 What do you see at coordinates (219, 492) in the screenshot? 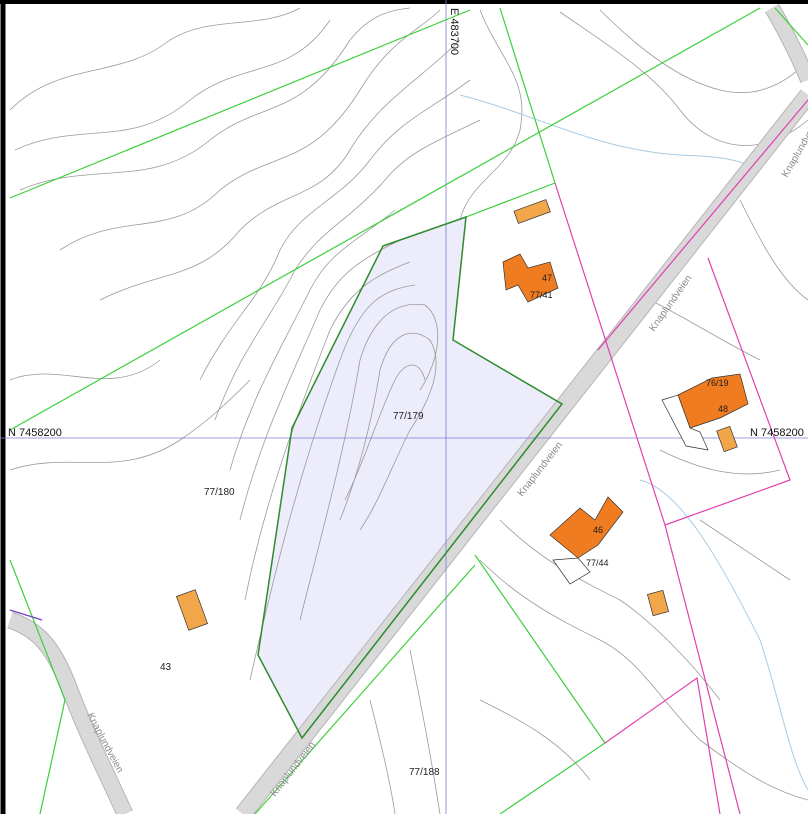
I see `parcel-label-west: 77/180` at bounding box center [219, 492].